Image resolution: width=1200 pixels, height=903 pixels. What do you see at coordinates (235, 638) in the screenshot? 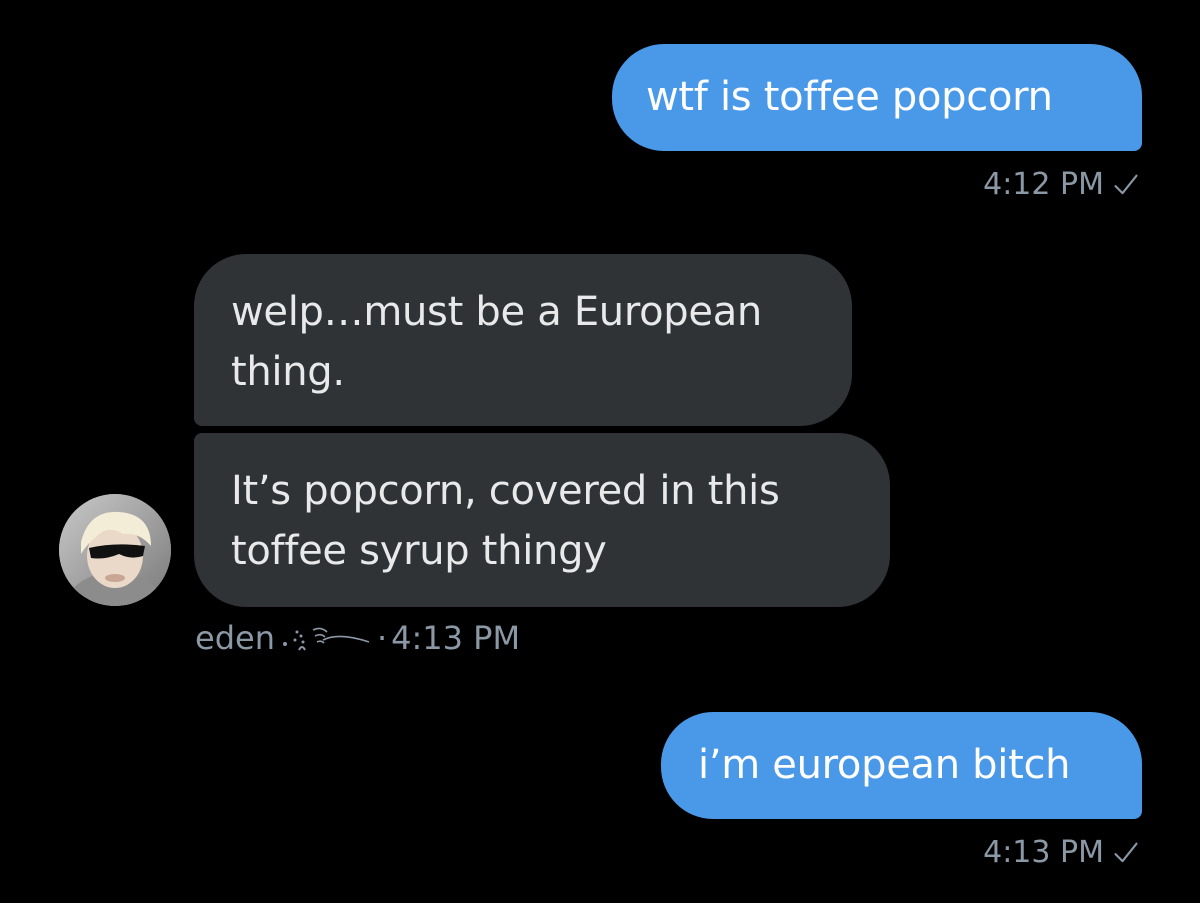
I see `sender-name: eden` at bounding box center [235, 638].